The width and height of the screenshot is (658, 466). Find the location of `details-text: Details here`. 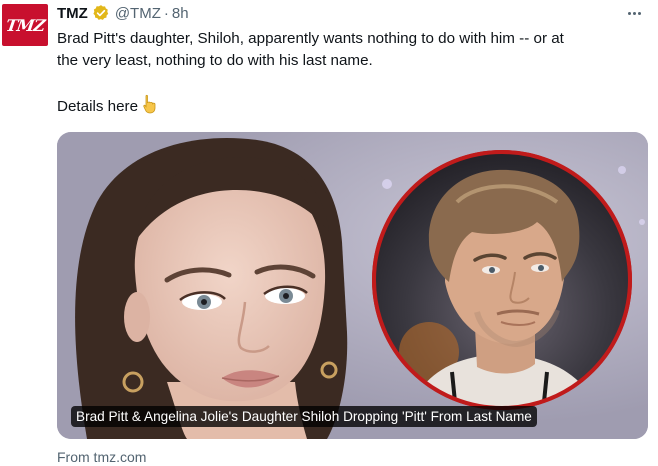

details-text: Details here is located at coordinates (98, 106).